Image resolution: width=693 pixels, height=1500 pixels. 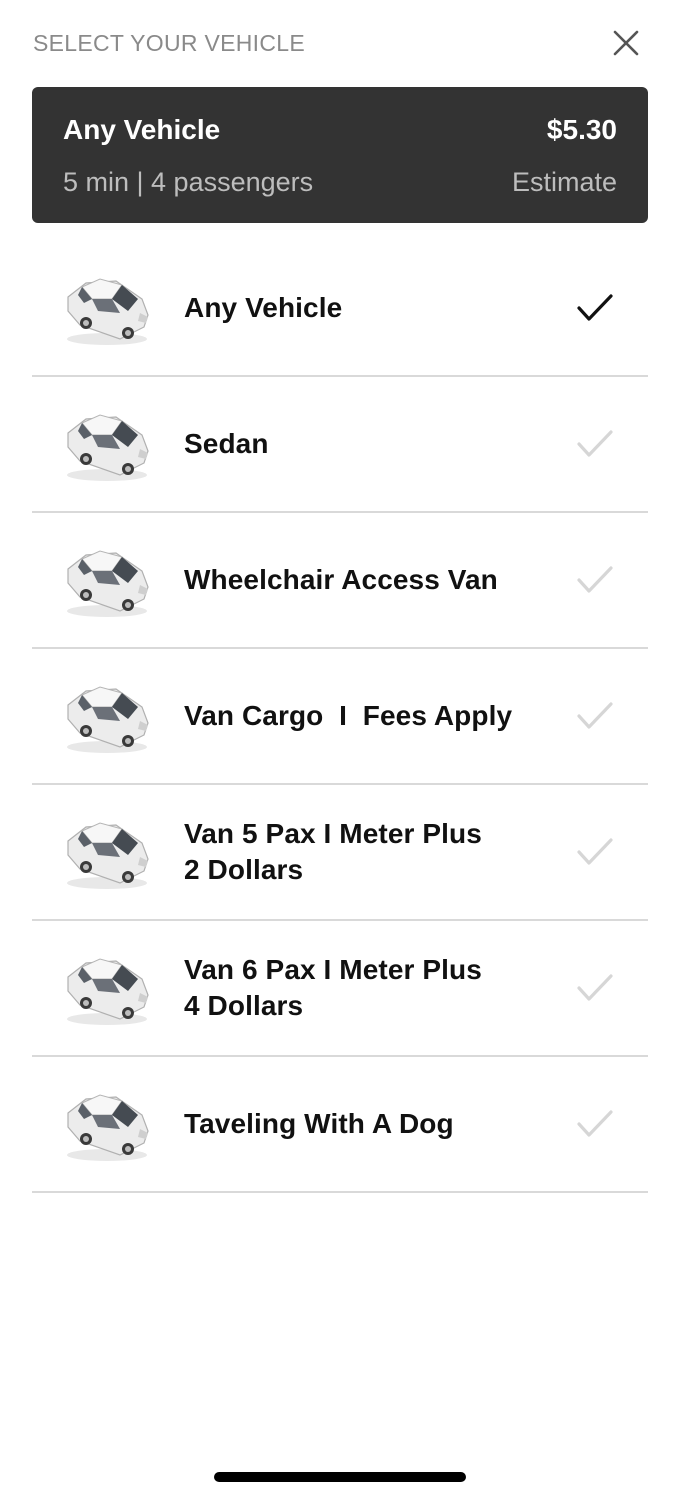 I want to click on vehicle-option-traveling-with-dog: Taveling With A Dog, so click(x=340, y=1125).